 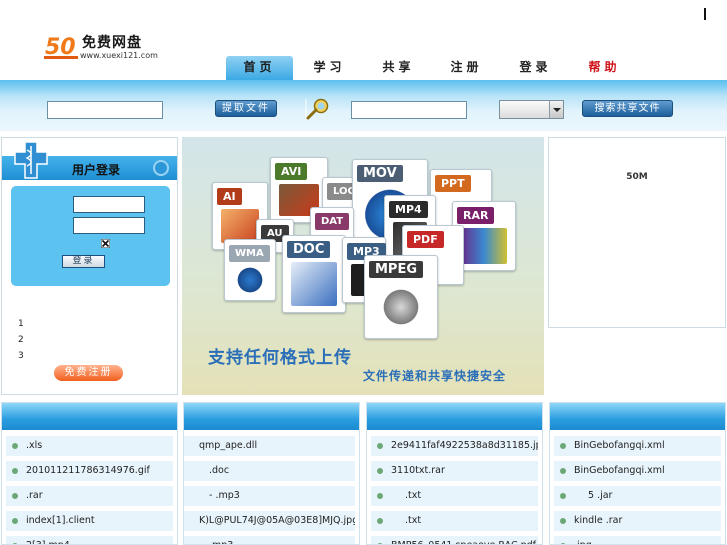 I want to click on logo-mark-text: 50, so click(x=60, y=47).